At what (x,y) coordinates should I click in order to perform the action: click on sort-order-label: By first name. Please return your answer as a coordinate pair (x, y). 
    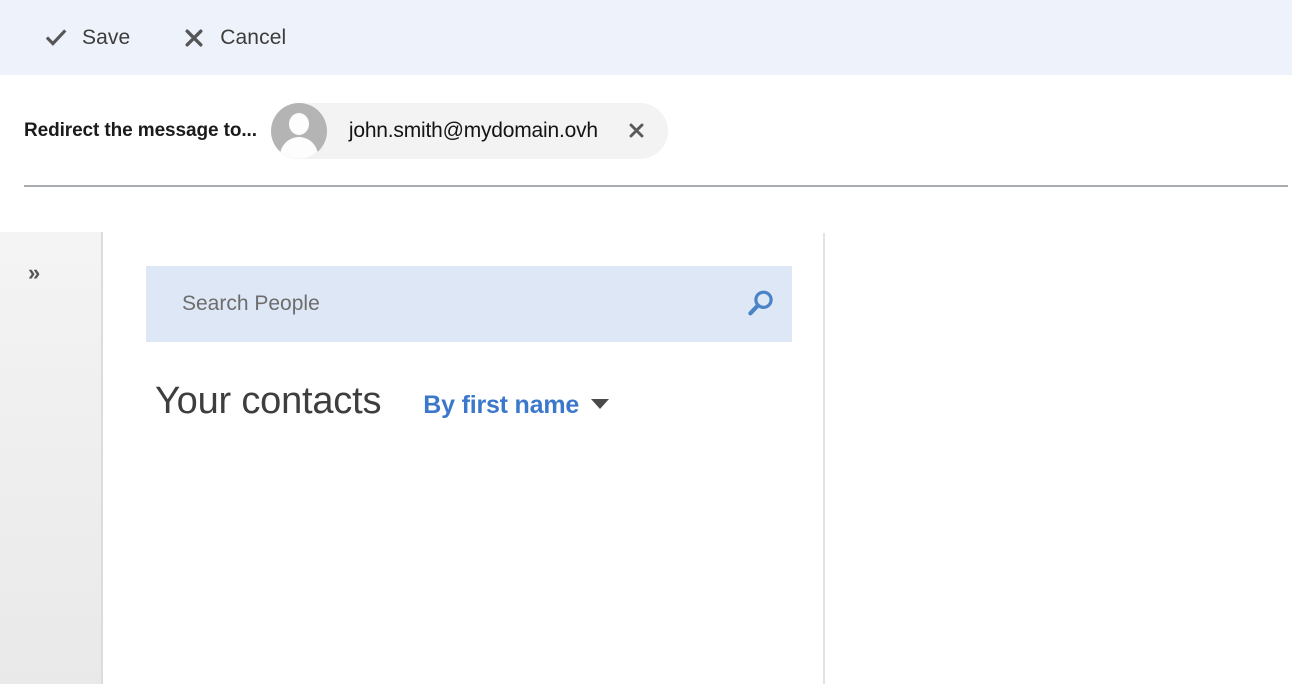
    Looking at the image, I should click on (501, 405).